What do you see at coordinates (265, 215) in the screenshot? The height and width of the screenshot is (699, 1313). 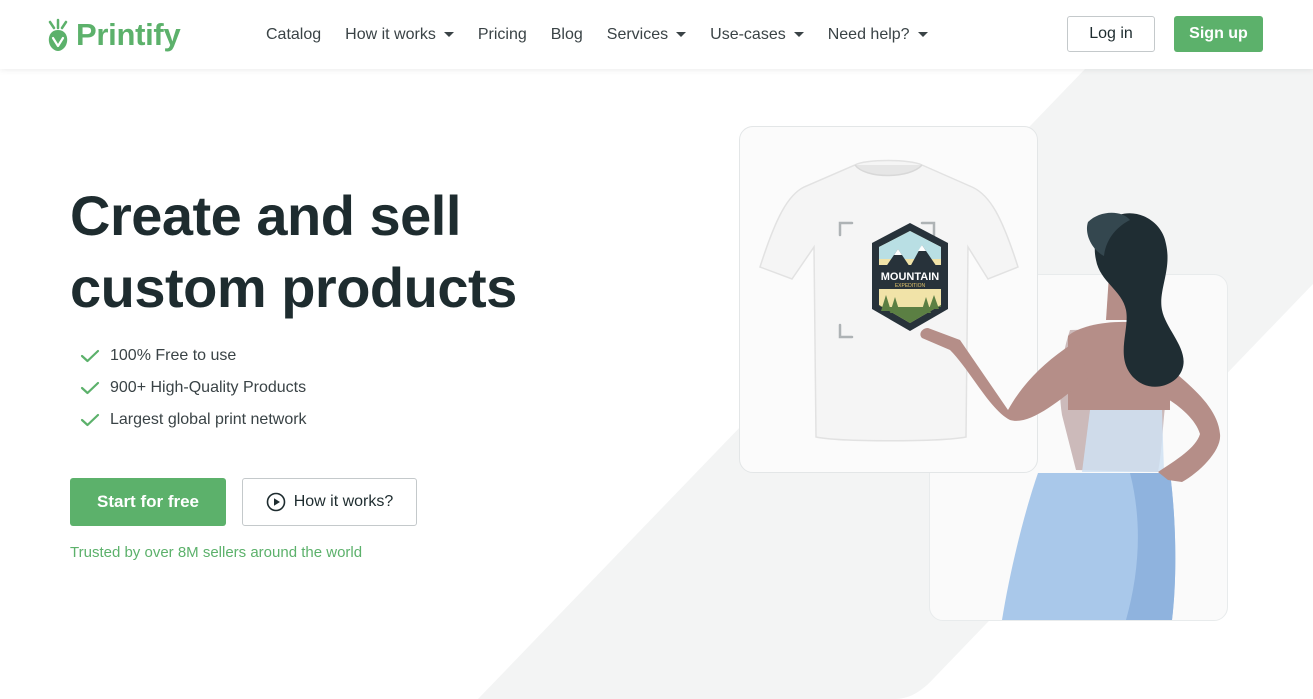 I see `hero-title-line: Create and sell` at bounding box center [265, 215].